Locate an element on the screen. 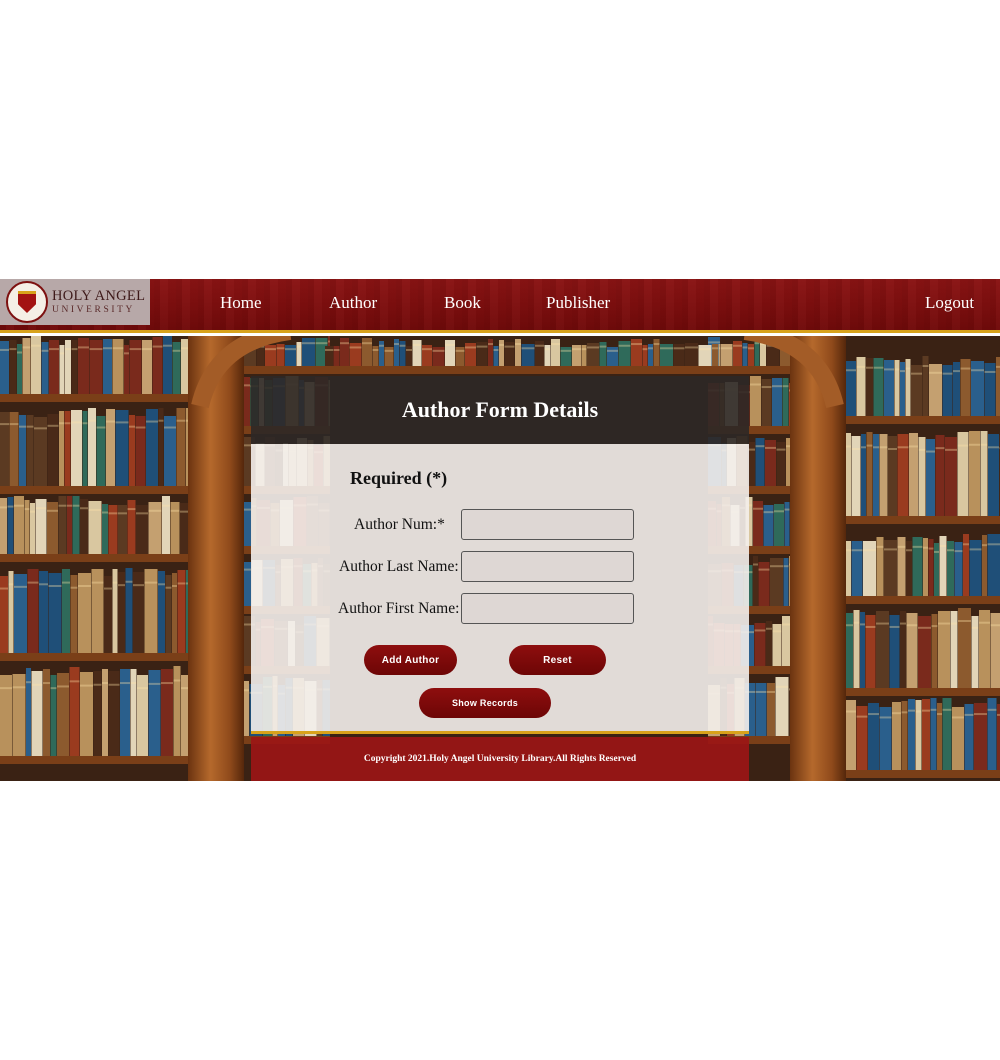 The width and height of the screenshot is (1000, 1060). author-first-name-label: Author First Name: is located at coordinates (399, 608).